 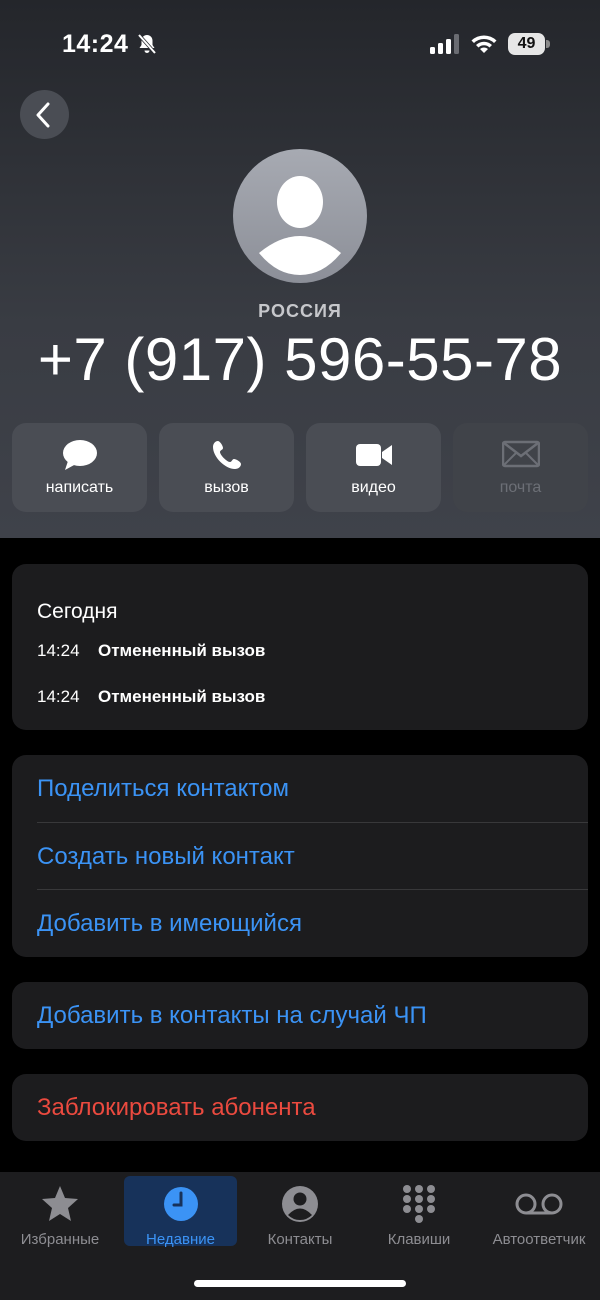 What do you see at coordinates (300, 467) in the screenshot?
I see `action-buttons: написать вызов видео почта` at bounding box center [300, 467].